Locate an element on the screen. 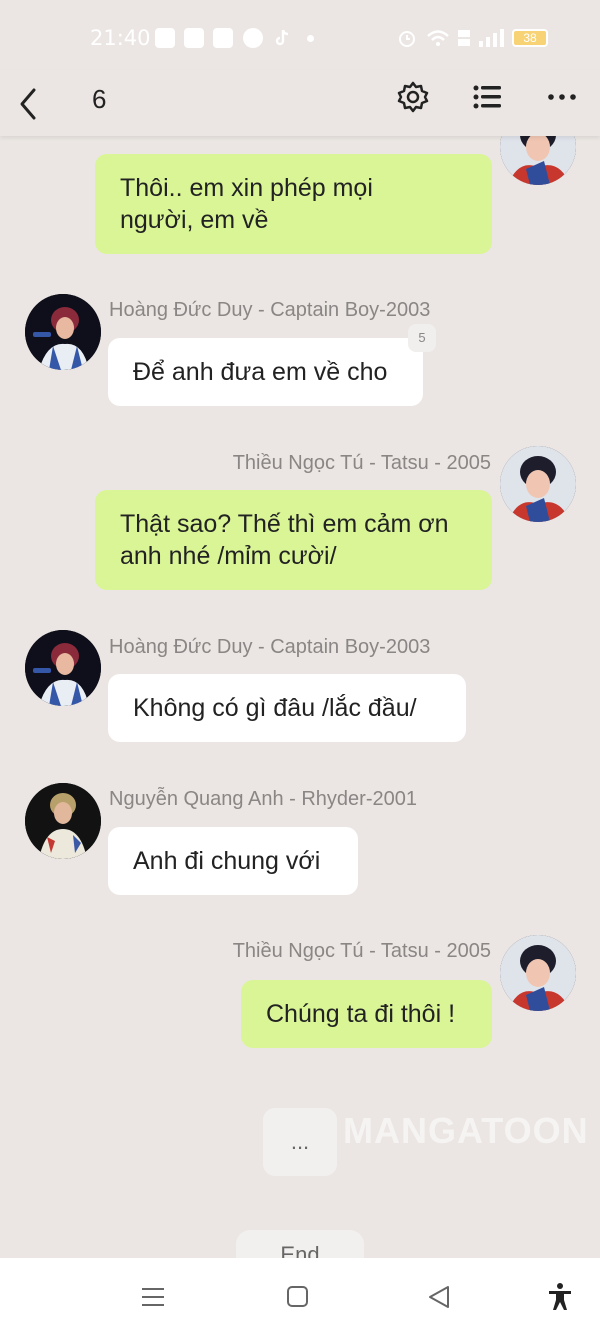 Image resolution: width=600 pixels, height=1333 pixels. sender-name: Nguyễn Quang Anh - Rhyder-2001 is located at coordinates (263, 799).